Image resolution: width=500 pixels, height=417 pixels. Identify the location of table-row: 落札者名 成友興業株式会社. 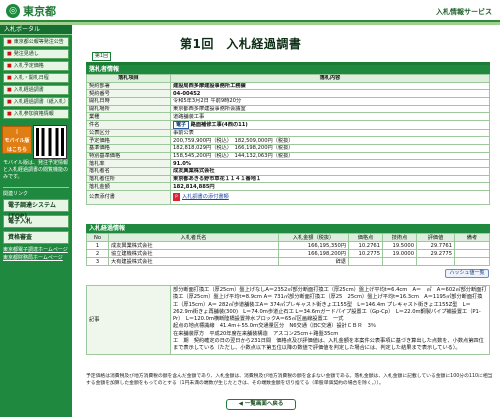
(288, 171).